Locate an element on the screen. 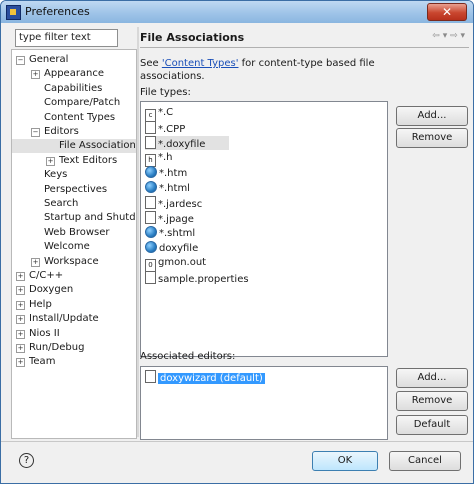  tree-item-label: Install/Update is located at coordinates (64, 319).